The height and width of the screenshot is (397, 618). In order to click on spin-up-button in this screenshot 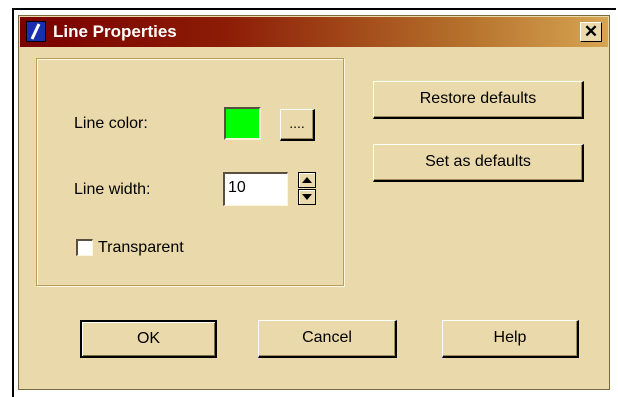, I will do `click(307, 180)`.